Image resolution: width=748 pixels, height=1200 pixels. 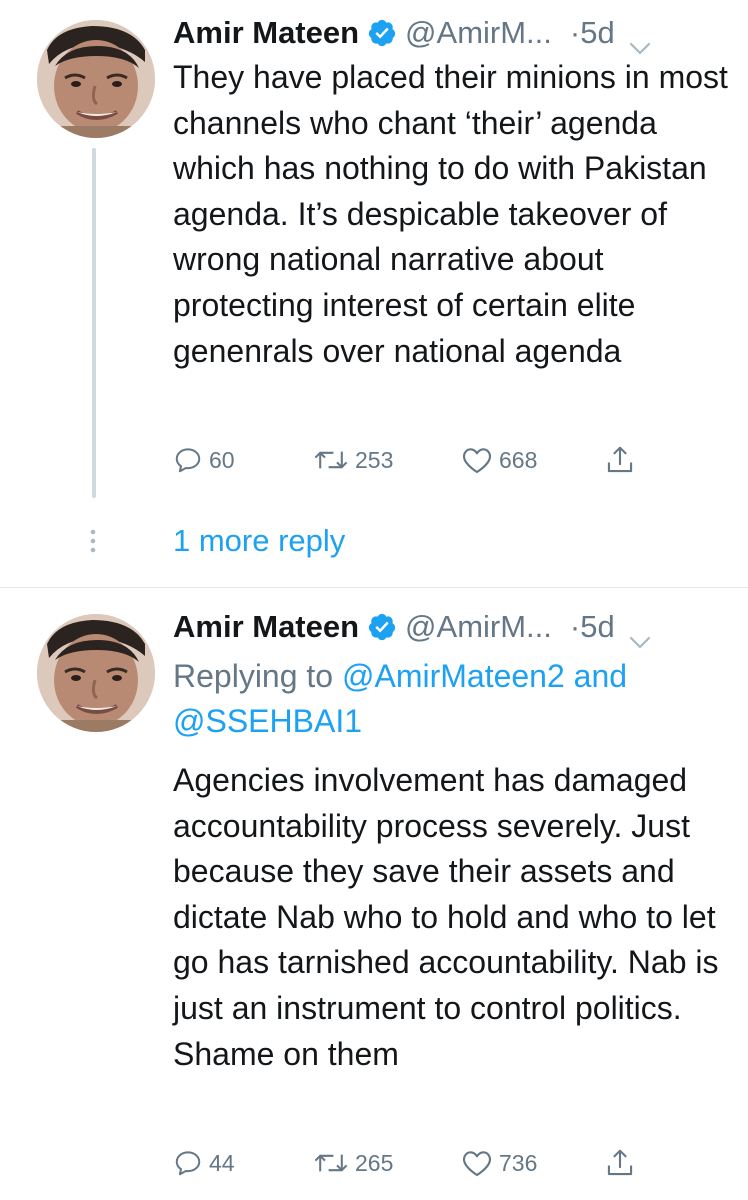 What do you see at coordinates (222, 459) in the screenshot?
I see `reply-count: 60` at bounding box center [222, 459].